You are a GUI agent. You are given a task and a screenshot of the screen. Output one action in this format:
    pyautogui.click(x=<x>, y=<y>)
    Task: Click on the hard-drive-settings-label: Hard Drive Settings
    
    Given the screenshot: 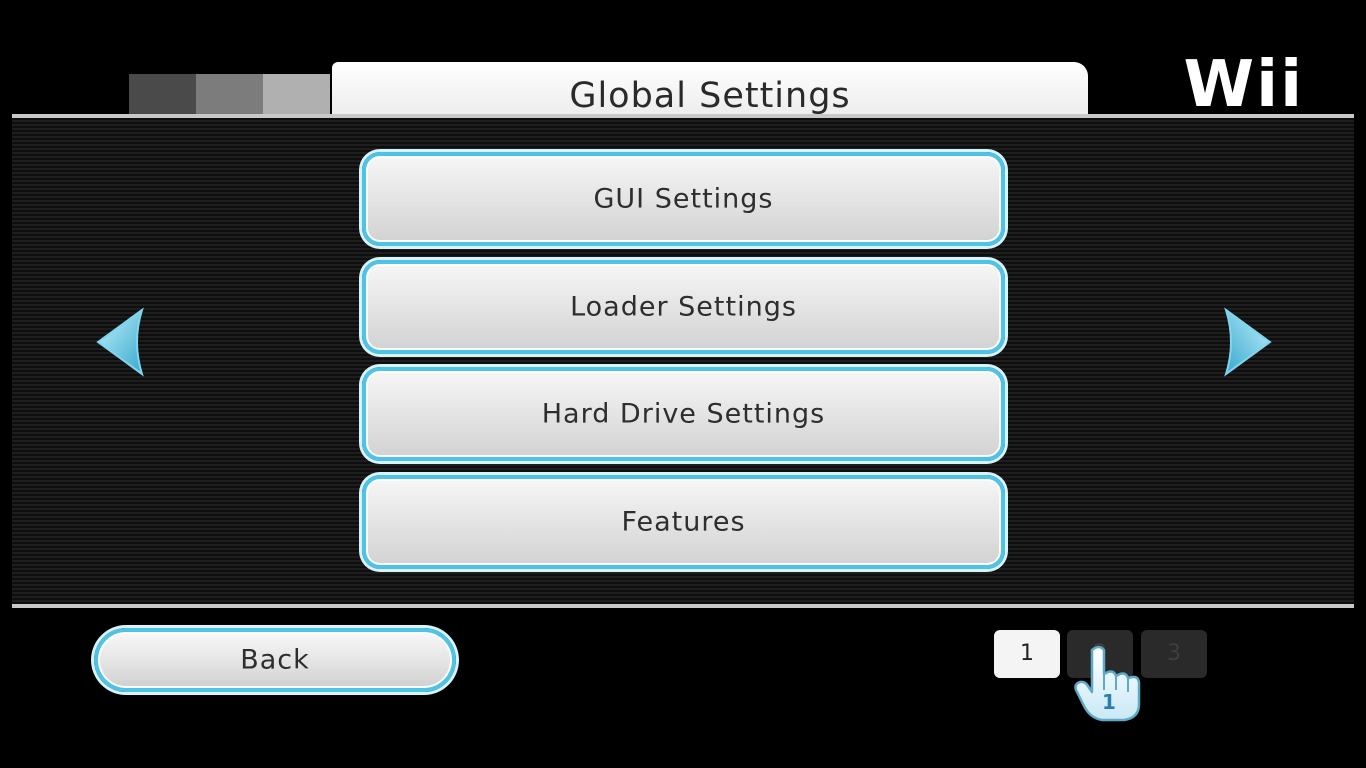 What is the action you would take?
    pyautogui.click(x=683, y=414)
    